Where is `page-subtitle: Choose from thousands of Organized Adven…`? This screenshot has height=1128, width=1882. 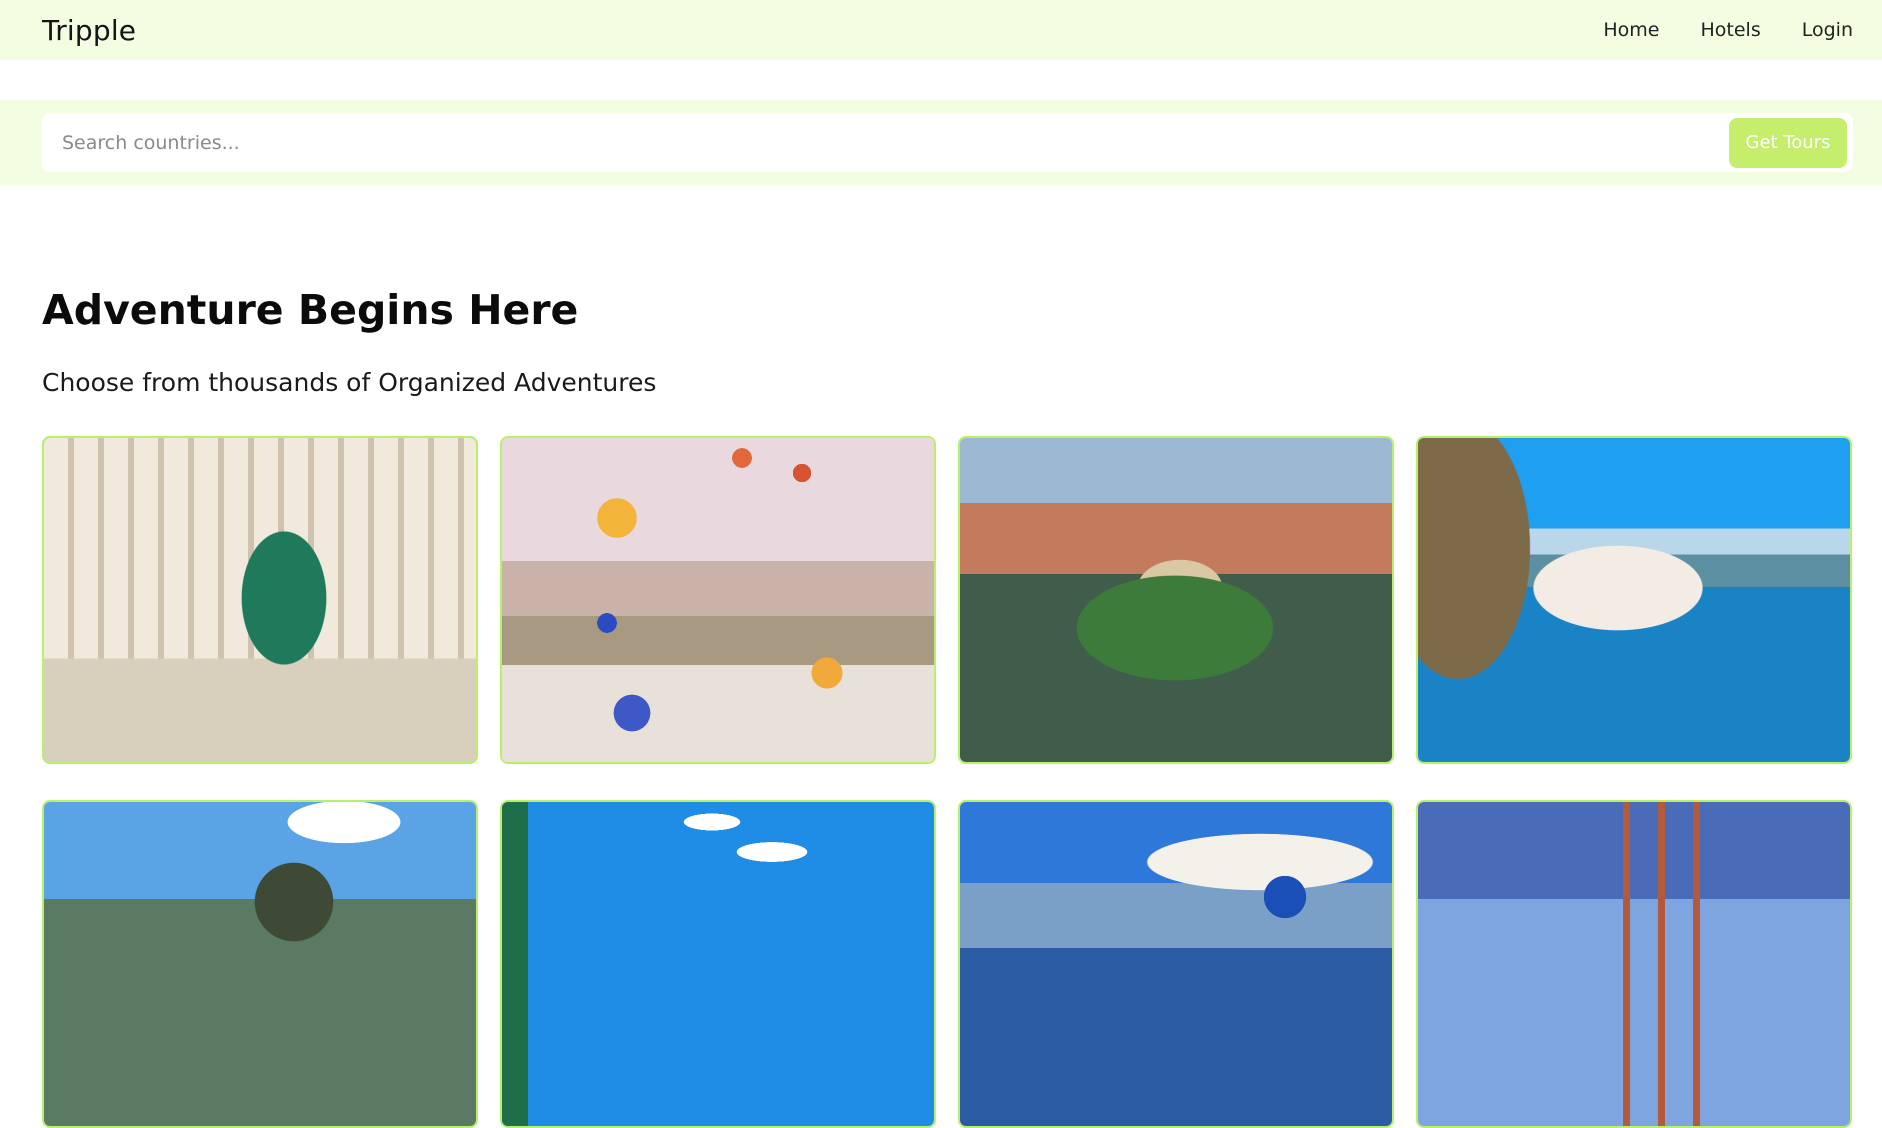 page-subtitle: Choose from thousands of Organized Adven… is located at coordinates (349, 382).